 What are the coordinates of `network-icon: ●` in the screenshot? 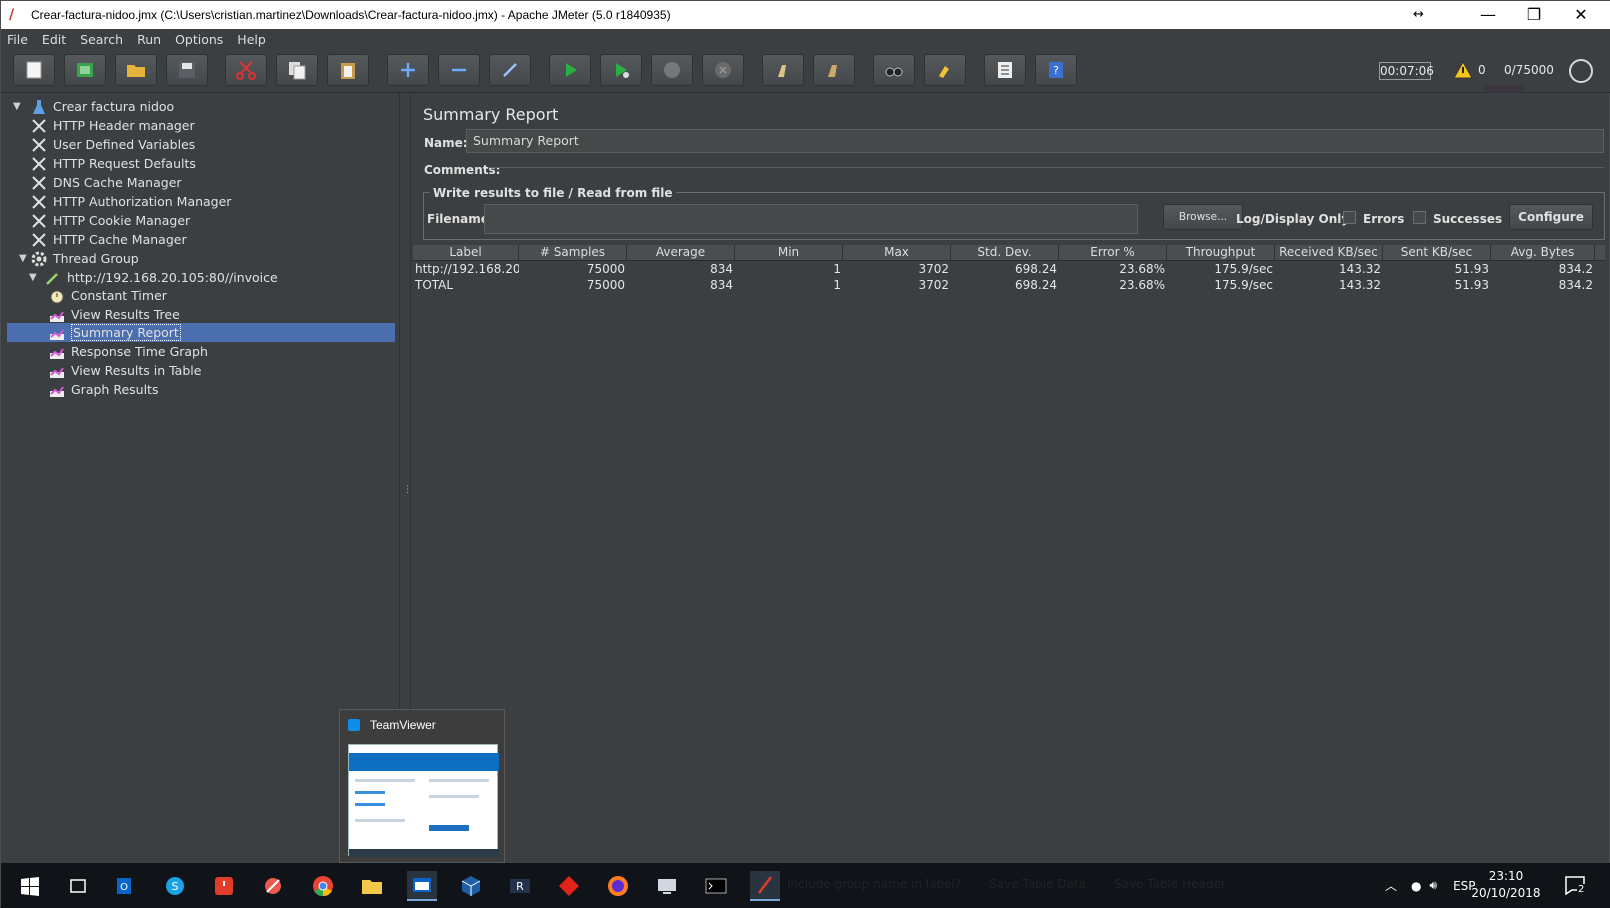 It's located at (1416, 886).